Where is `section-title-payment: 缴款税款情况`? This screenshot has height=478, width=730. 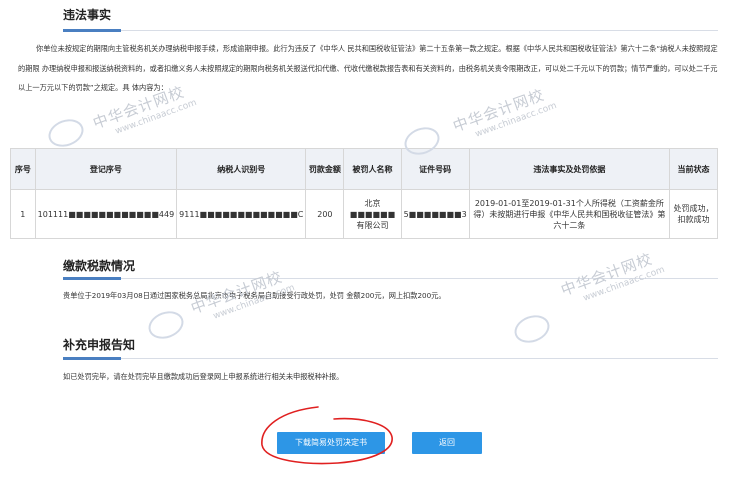 section-title-payment: 缴款税款情况 is located at coordinates (99, 266).